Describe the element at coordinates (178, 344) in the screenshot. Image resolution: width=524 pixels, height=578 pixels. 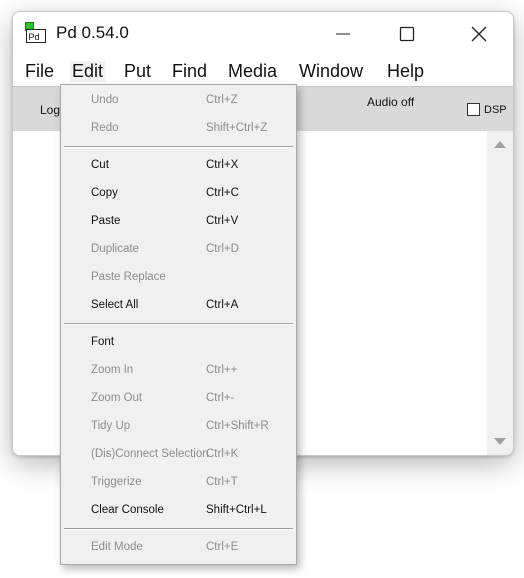
I see `menu-item-font: Font` at that location.